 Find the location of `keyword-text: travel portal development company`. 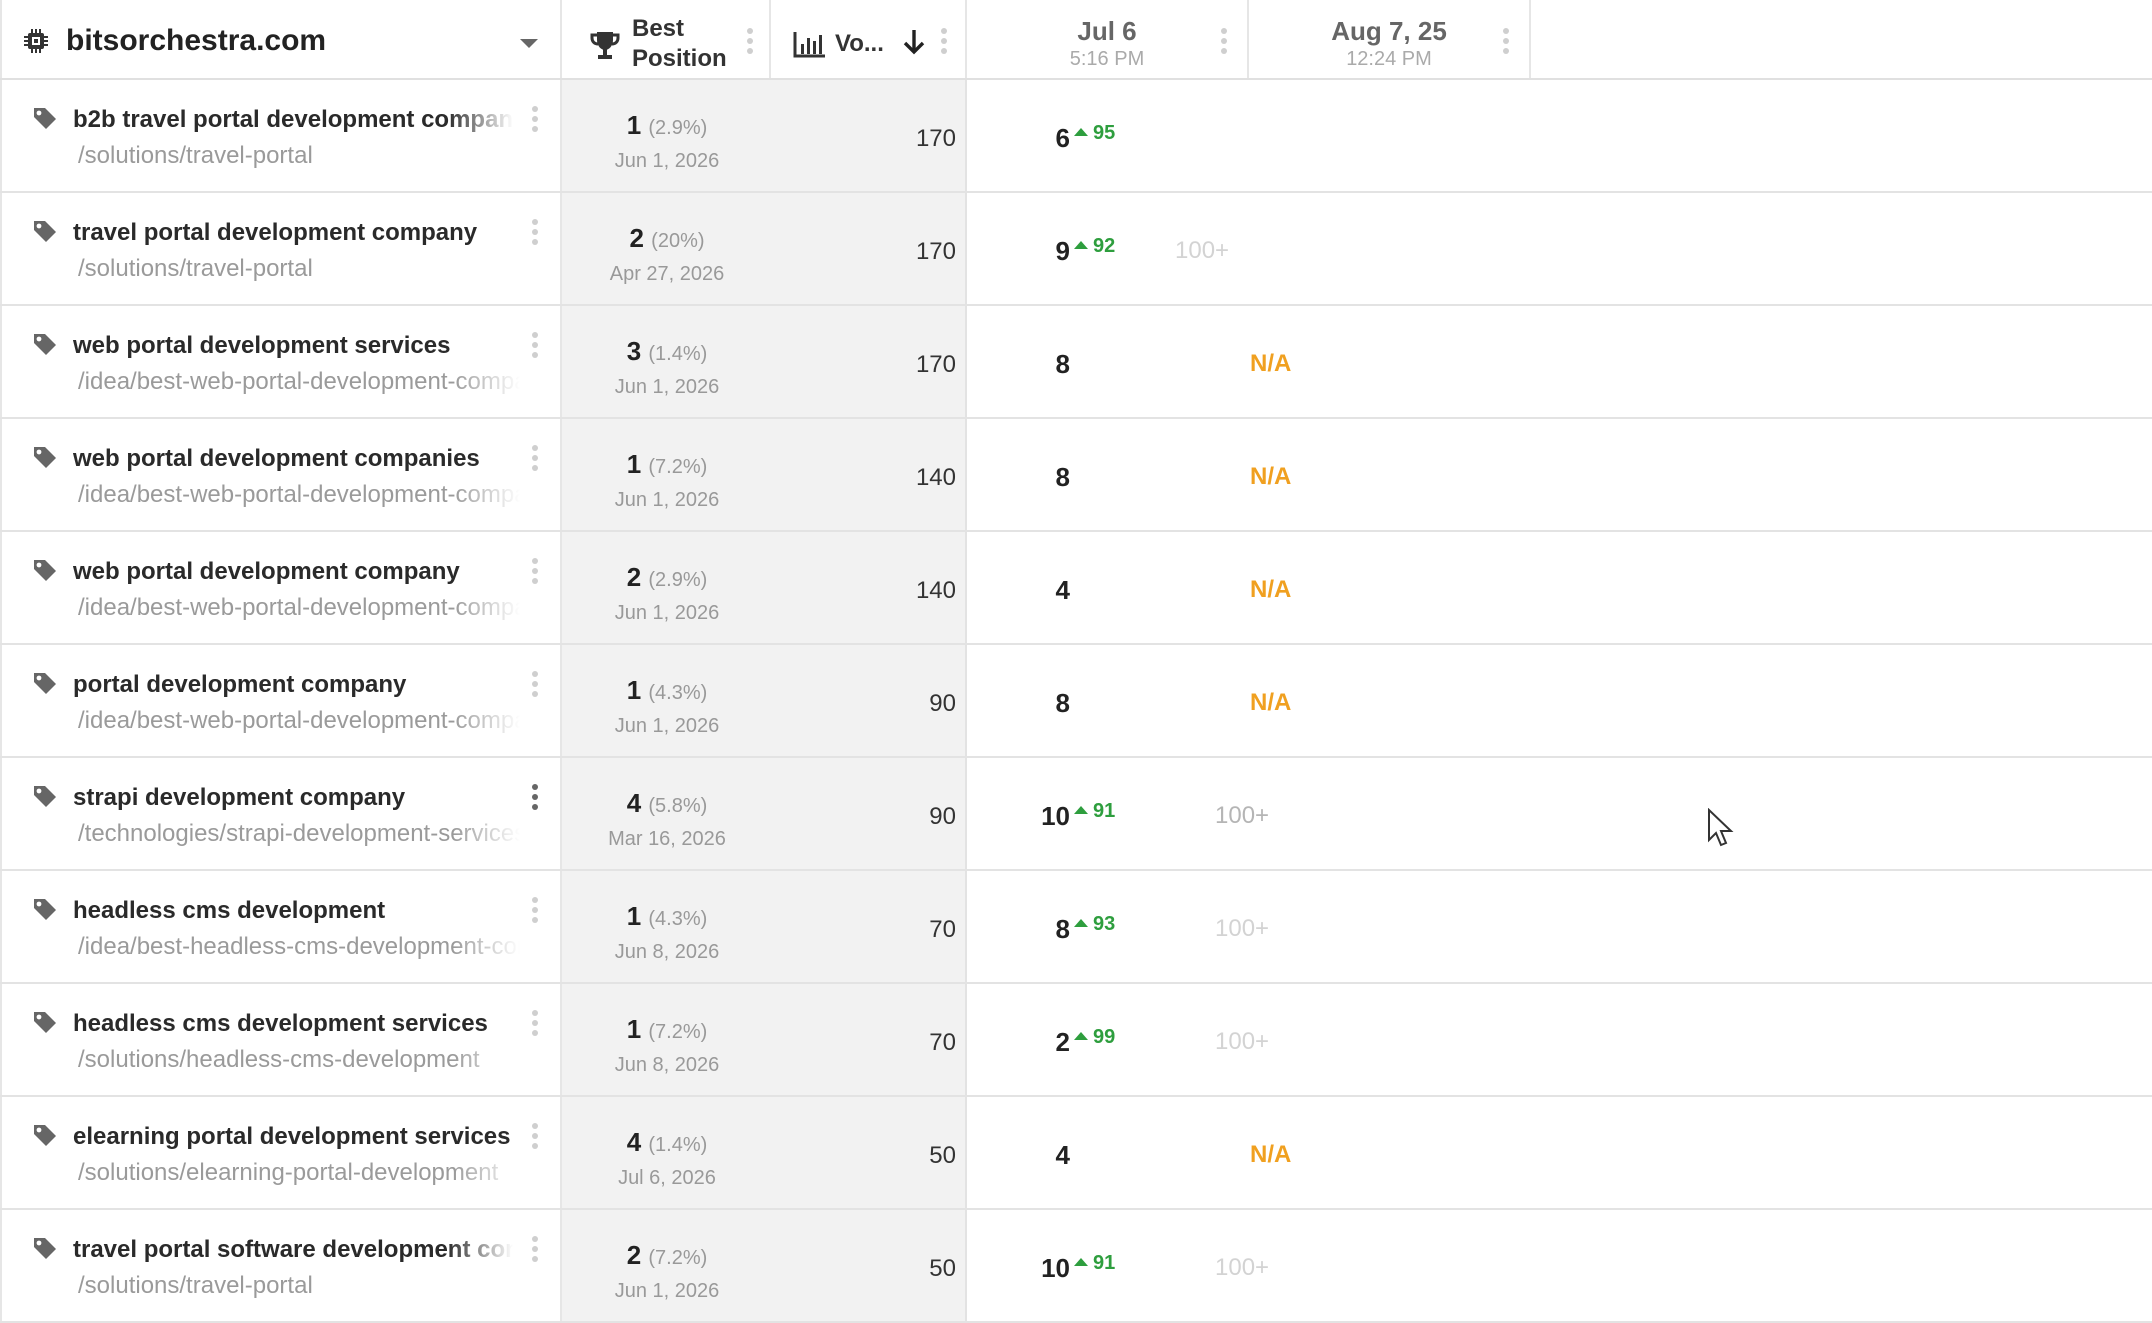

keyword-text: travel portal development company is located at coordinates (293, 233).